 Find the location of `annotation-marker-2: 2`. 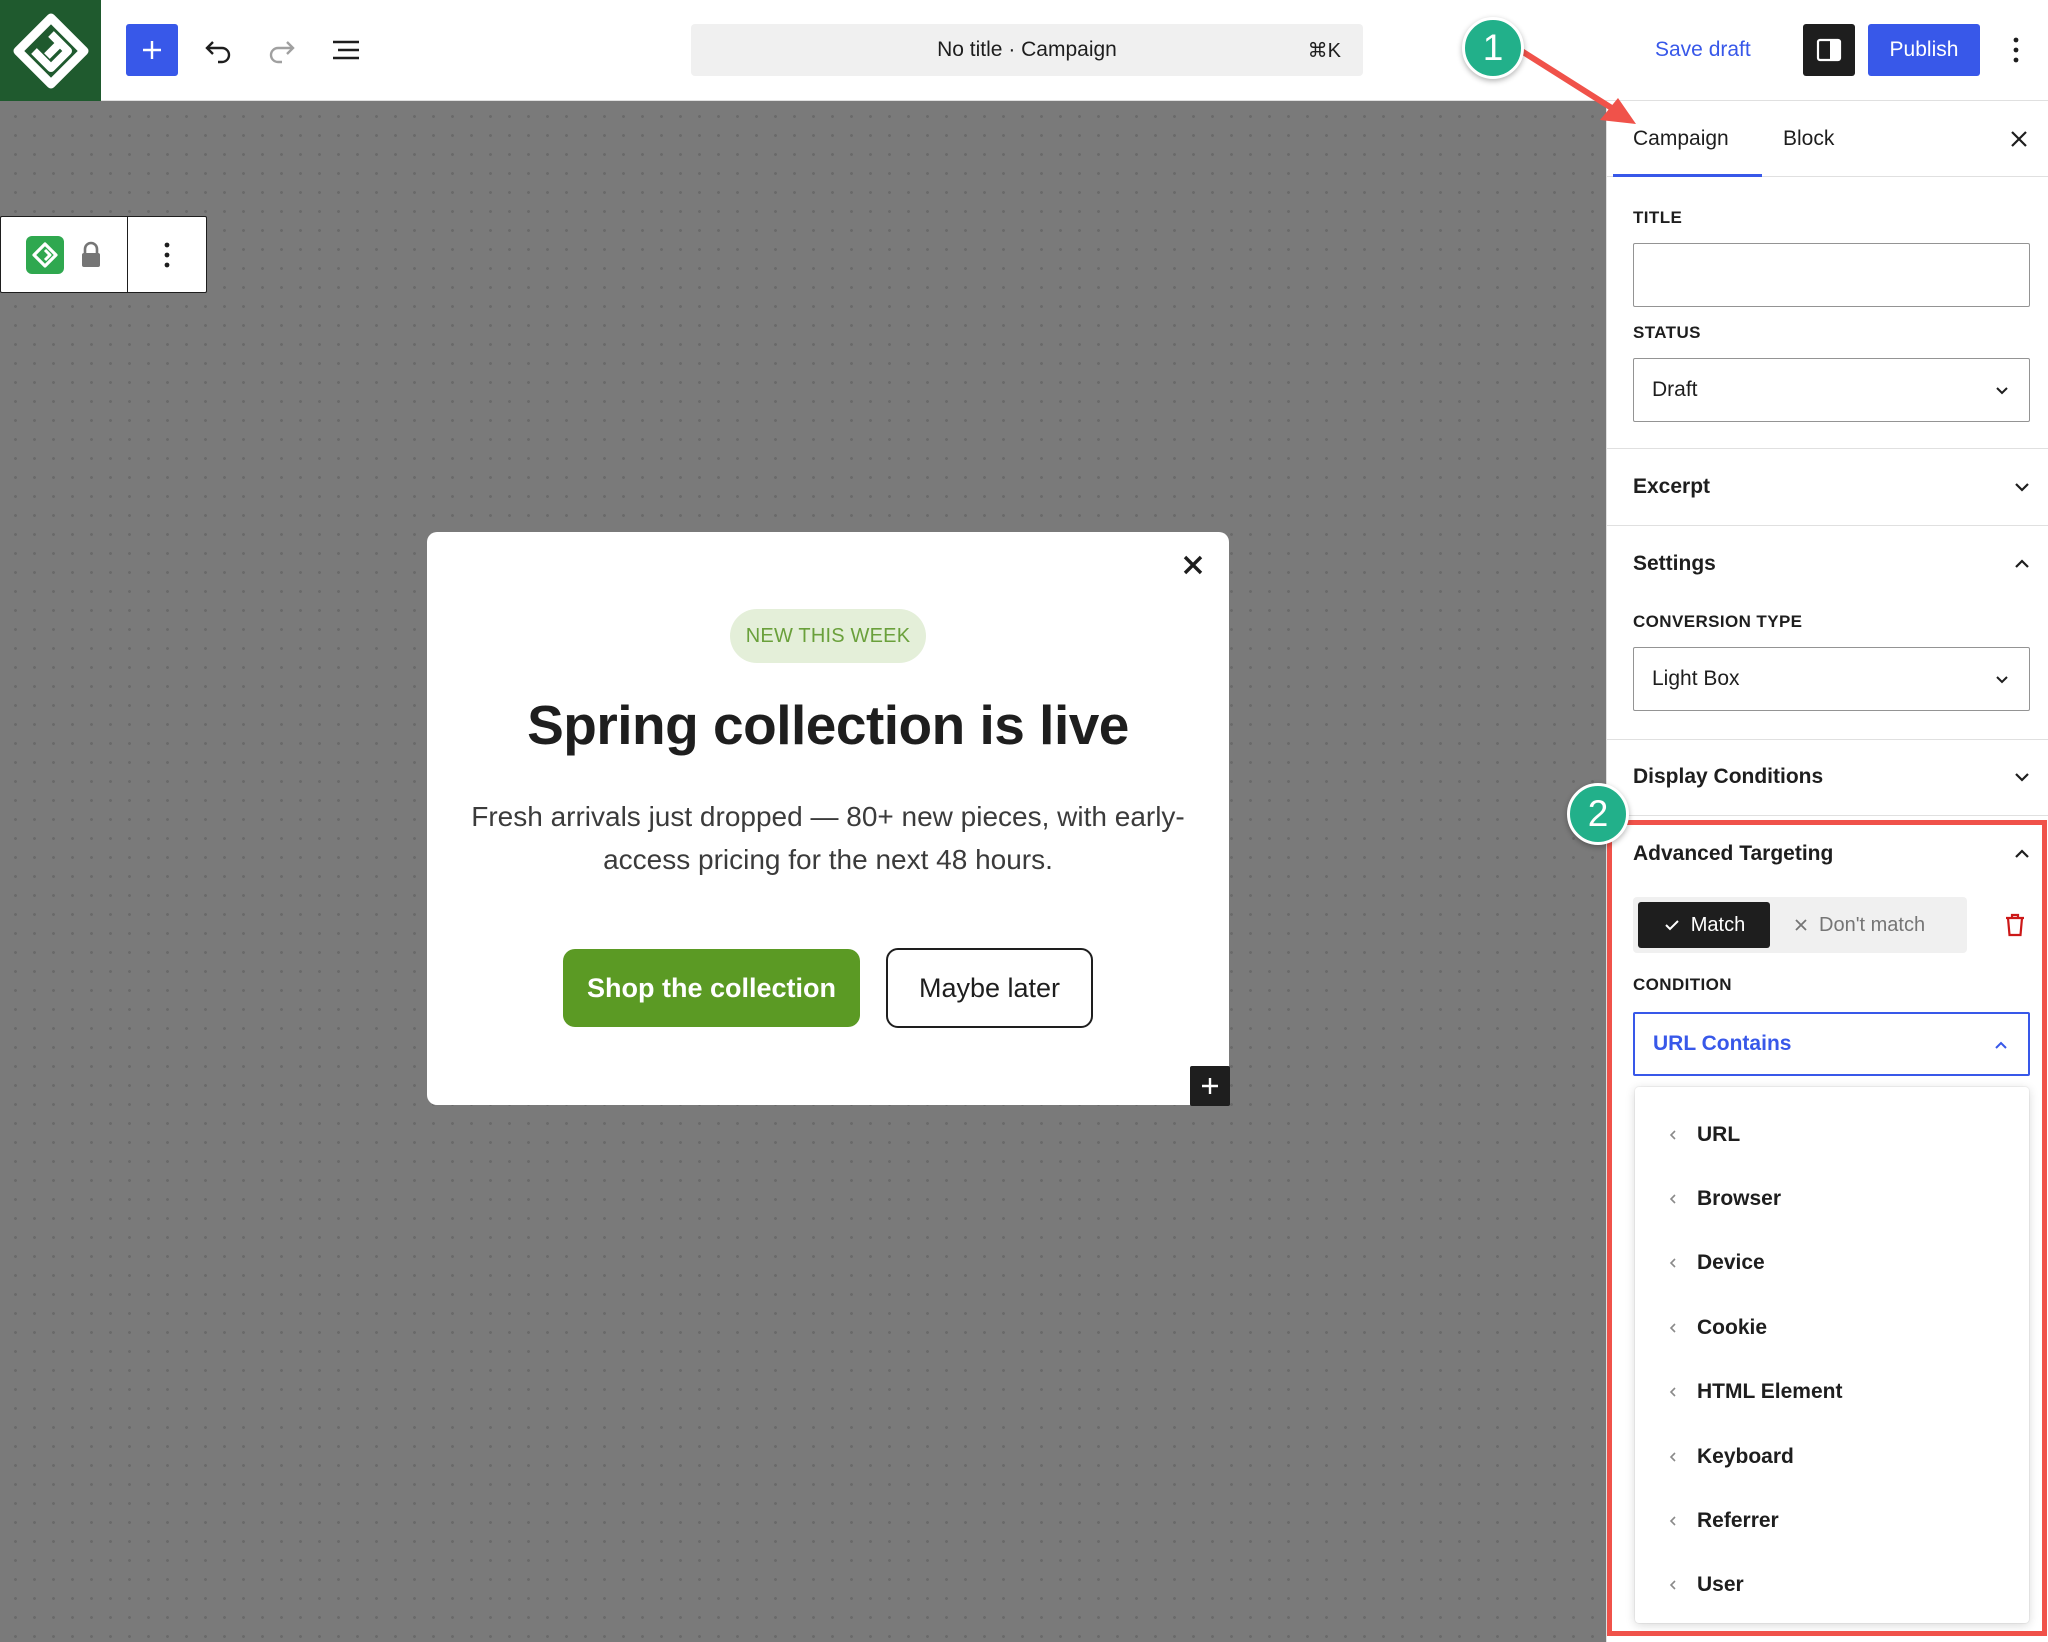

annotation-marker-2: 2 is located at coordinates (1598, 814).